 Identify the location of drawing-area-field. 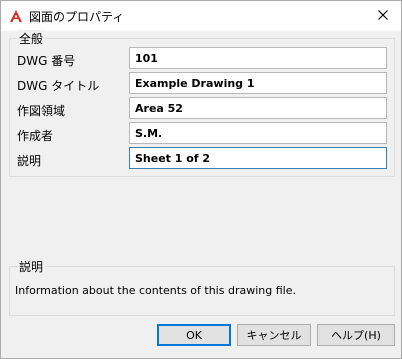
(258, 108).